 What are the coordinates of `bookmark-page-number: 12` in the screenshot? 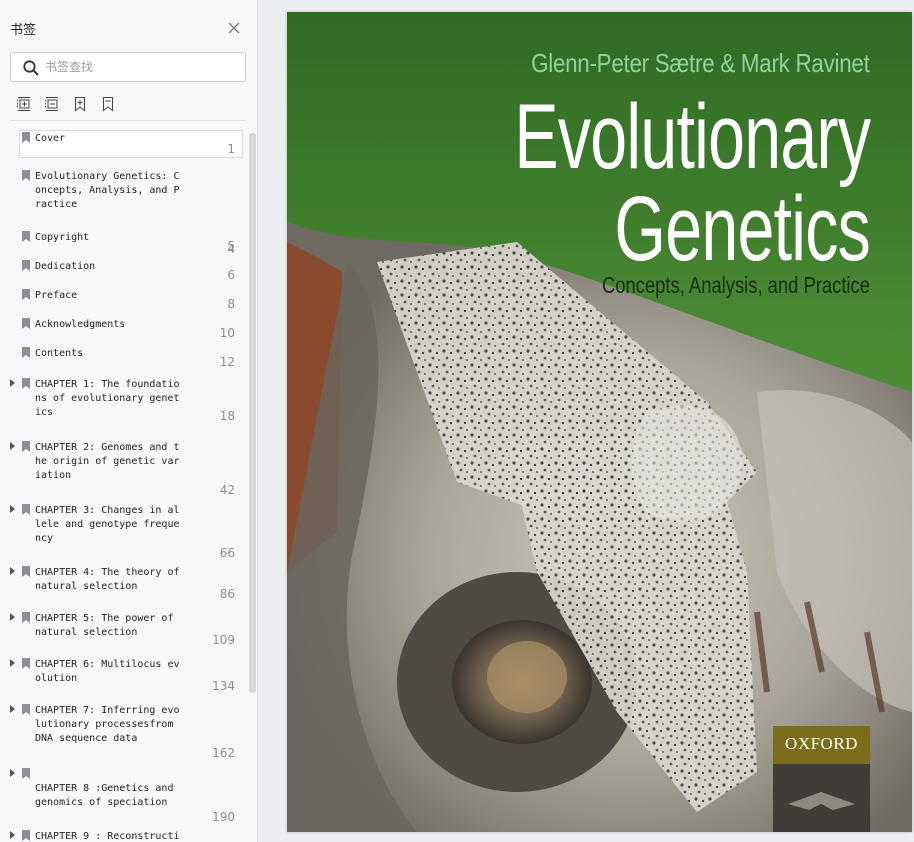 It's located at (227, 362).